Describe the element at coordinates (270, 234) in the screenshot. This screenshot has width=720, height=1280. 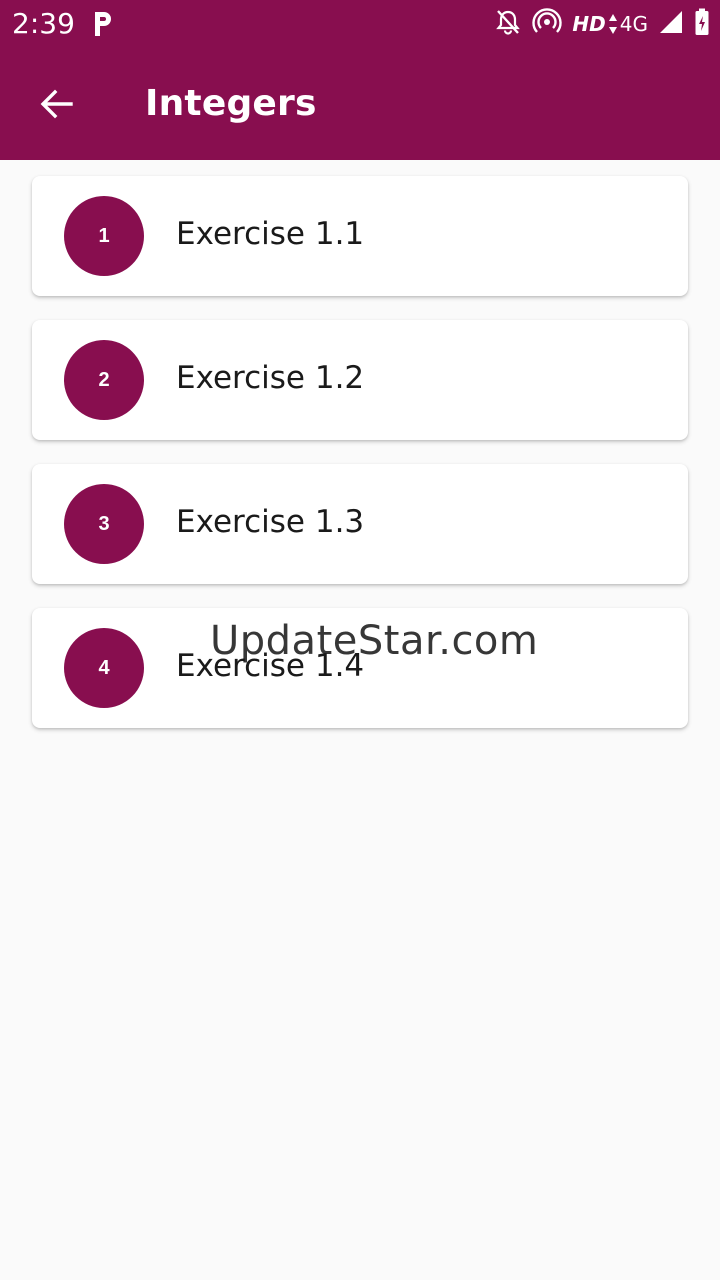
I see `exercise-label: Exercise 1.1` at that location.